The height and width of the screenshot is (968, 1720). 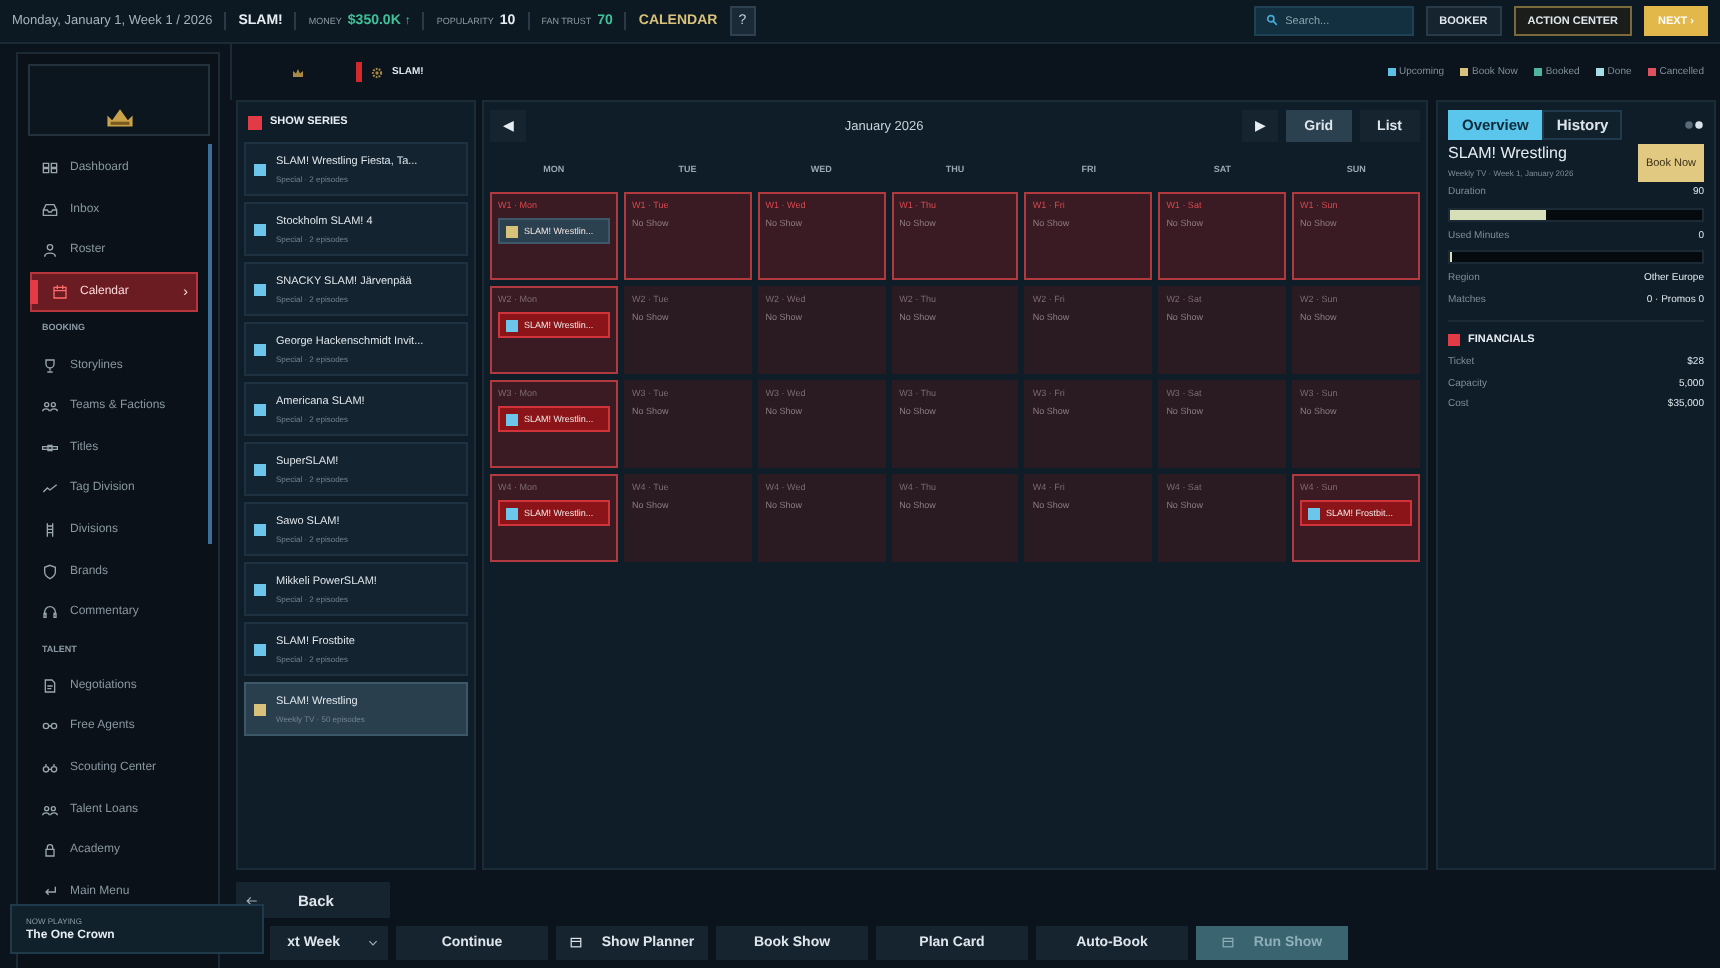 I want to click on document-icon, so click(x=50, y=685).